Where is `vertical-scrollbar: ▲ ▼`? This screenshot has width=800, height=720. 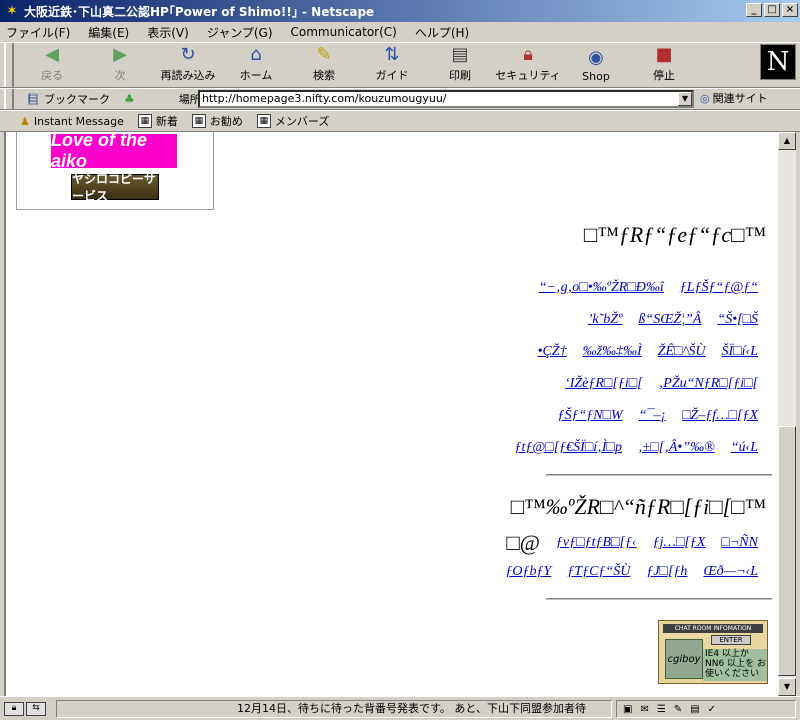
vertical-scrollbar: ▲ ▼ is located at coordinates (787, 414).